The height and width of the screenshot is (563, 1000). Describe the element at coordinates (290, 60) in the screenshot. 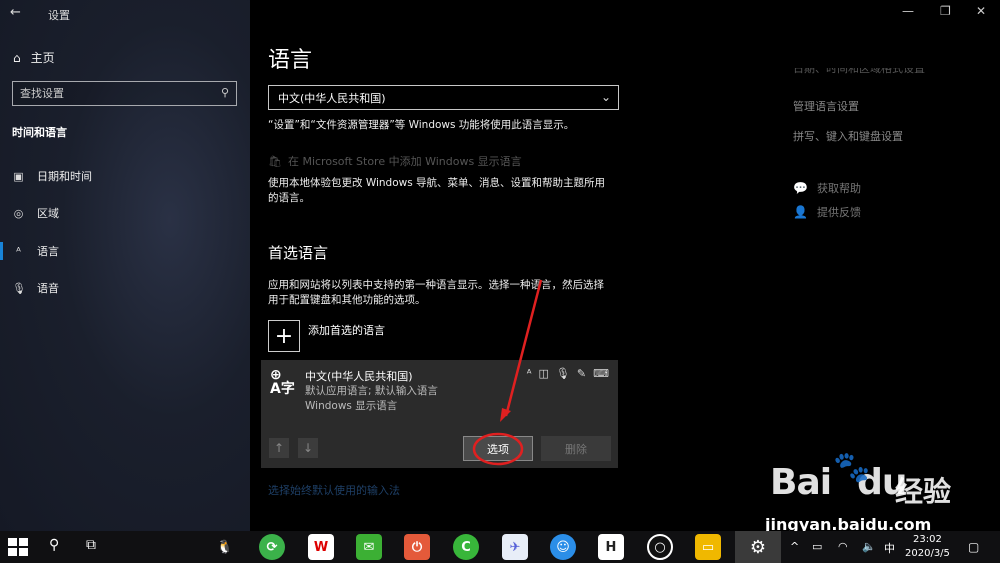

I see `page-title: 语言` at that location.